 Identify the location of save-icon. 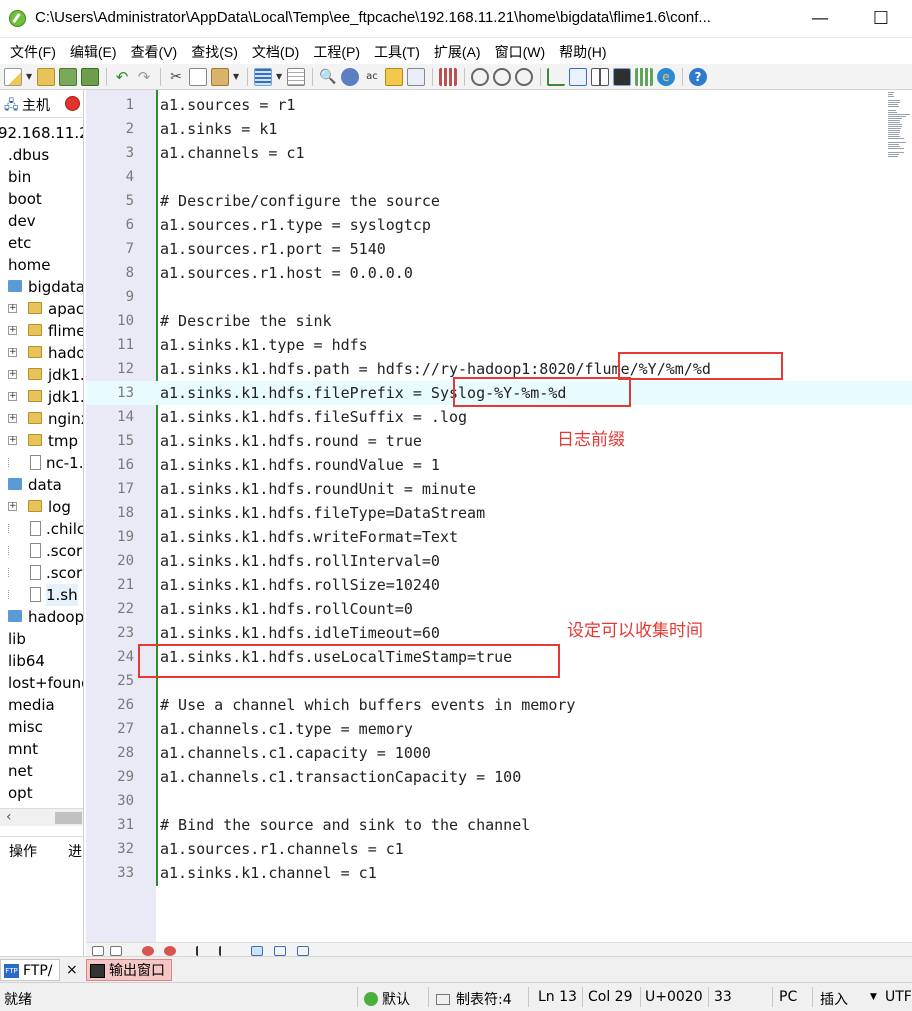
(68, 76).